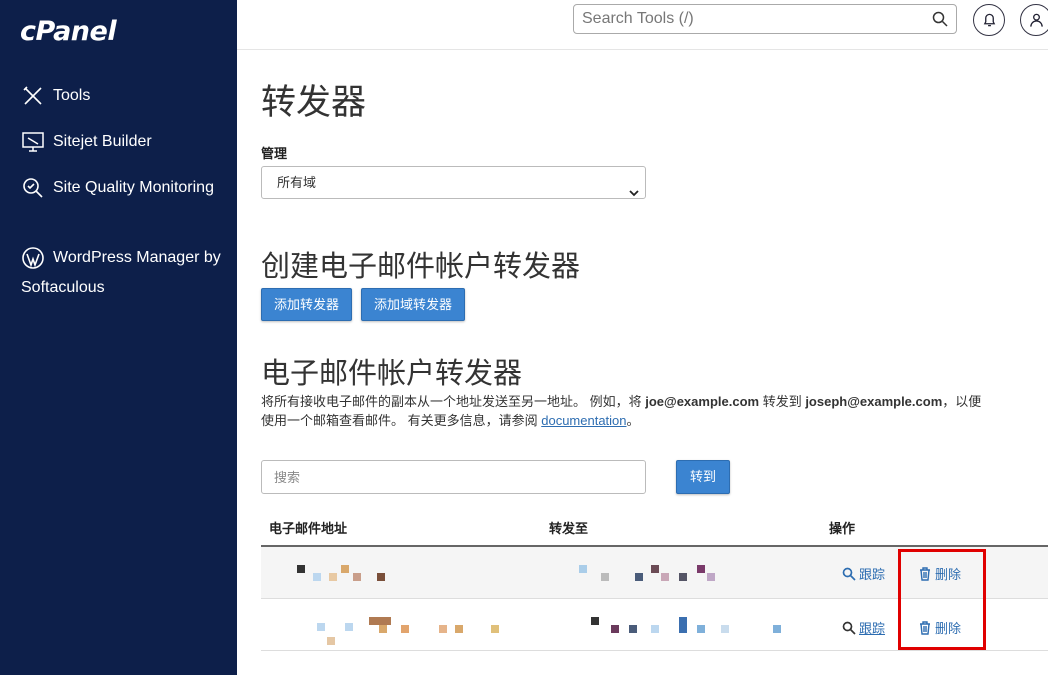 The width and height of the screenshot is (1048, 675). Describe the element at coordinates (297, 182) in the screenshot. I see `domain-select-value: 所有域` at that location.